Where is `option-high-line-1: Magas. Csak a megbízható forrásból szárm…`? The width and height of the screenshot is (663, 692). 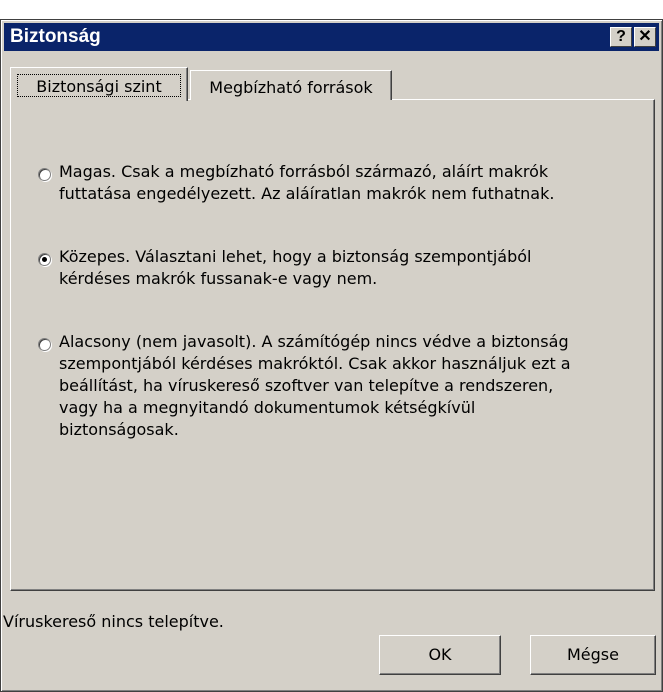 option-high-line-1: Magas. Csak a megbízható forrásból szárm… is located at coordinates (304, 171).